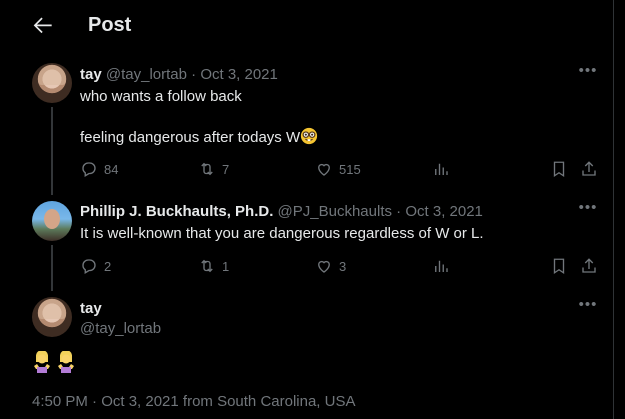 The width and height of the screenshot is (625, 419). I want to click on tweet-text-line2: feeling dangerous after todays W, so click(199, 136).